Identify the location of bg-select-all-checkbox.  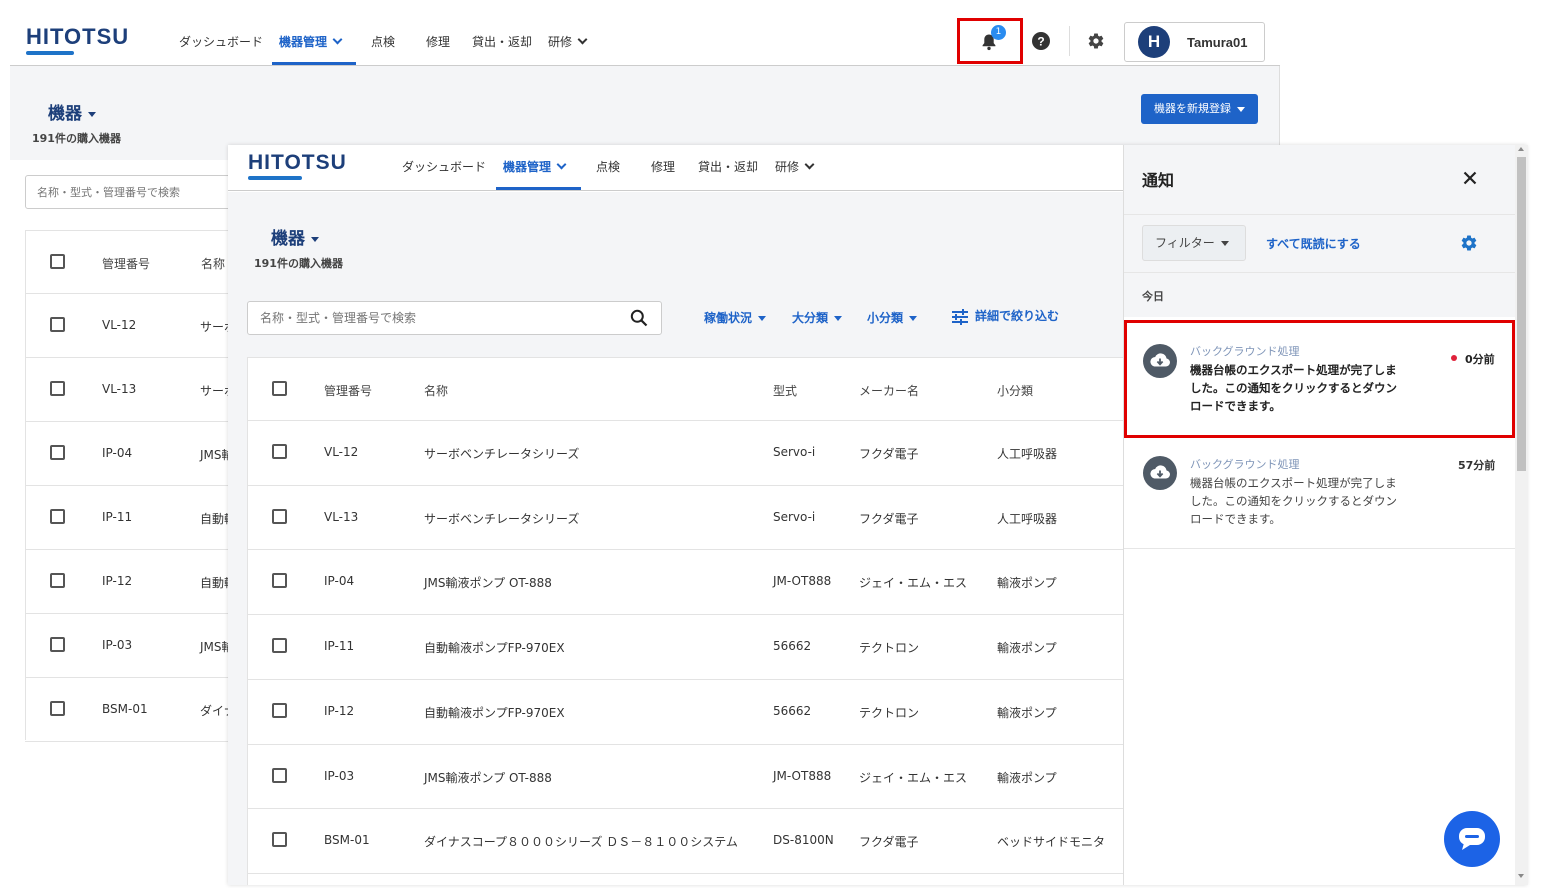
(57, 261).